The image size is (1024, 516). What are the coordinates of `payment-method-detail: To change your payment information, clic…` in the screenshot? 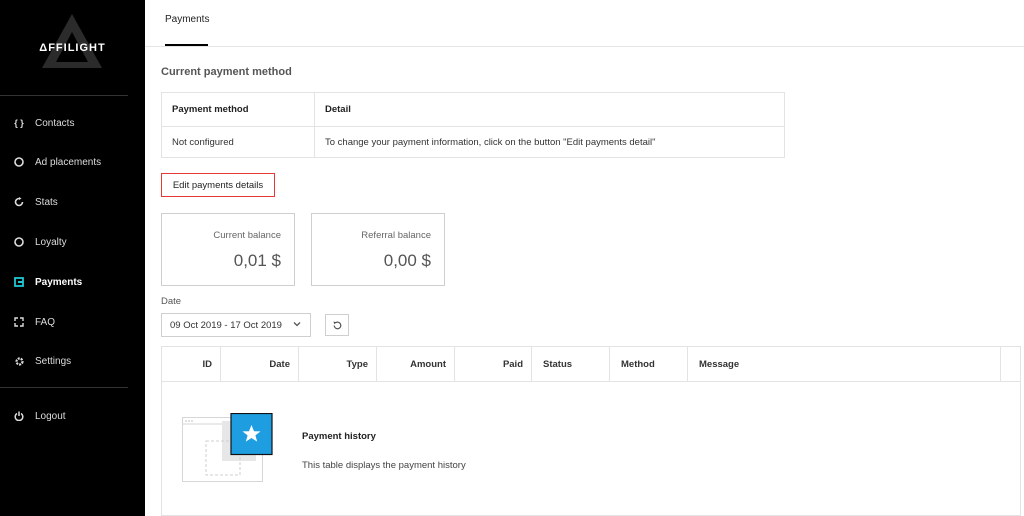 It's located at (549, 142).